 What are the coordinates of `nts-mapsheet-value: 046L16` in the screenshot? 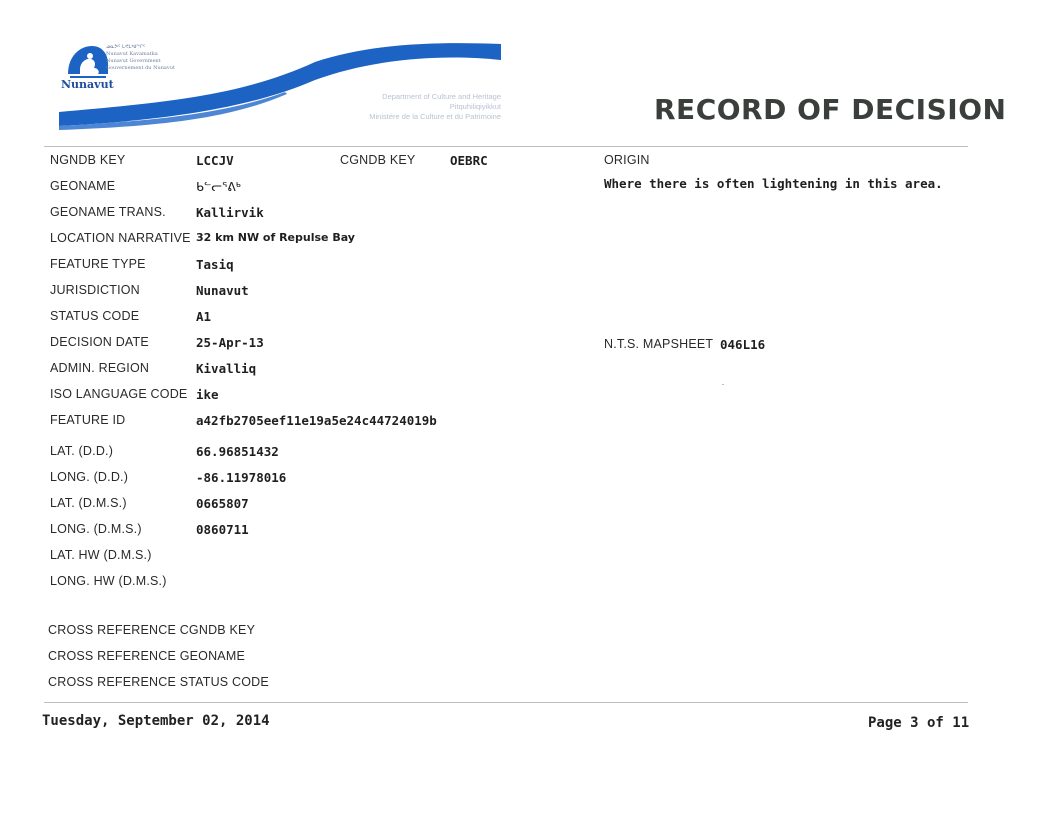 It's located at (743, 344).